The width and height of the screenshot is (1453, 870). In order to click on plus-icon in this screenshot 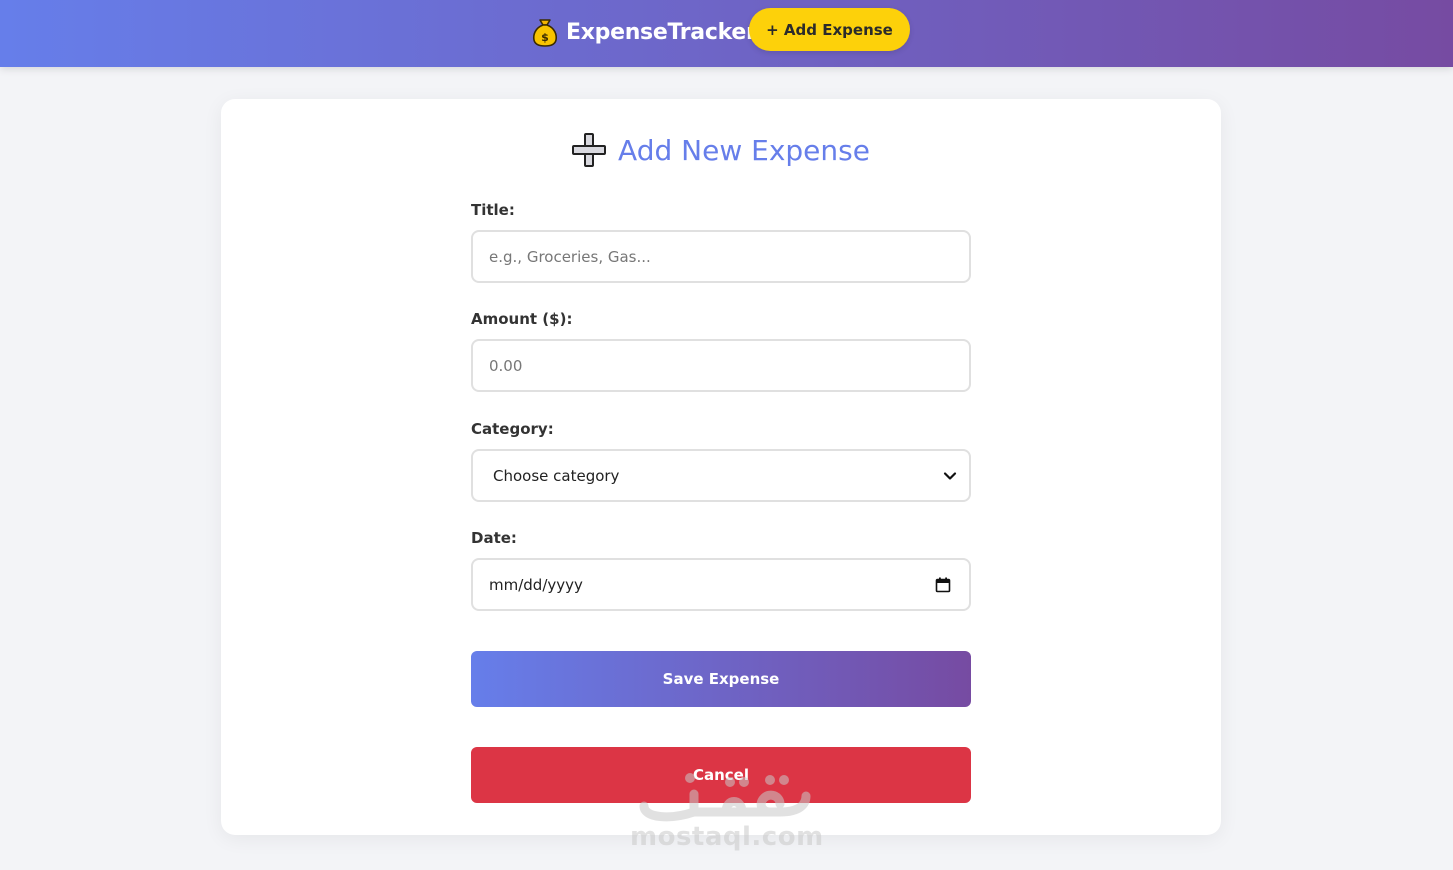, I will do `click(589, 150)`.